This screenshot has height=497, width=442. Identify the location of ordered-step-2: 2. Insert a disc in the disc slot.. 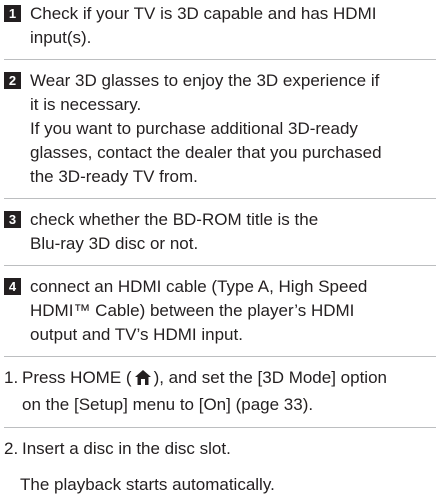
(220, 449).